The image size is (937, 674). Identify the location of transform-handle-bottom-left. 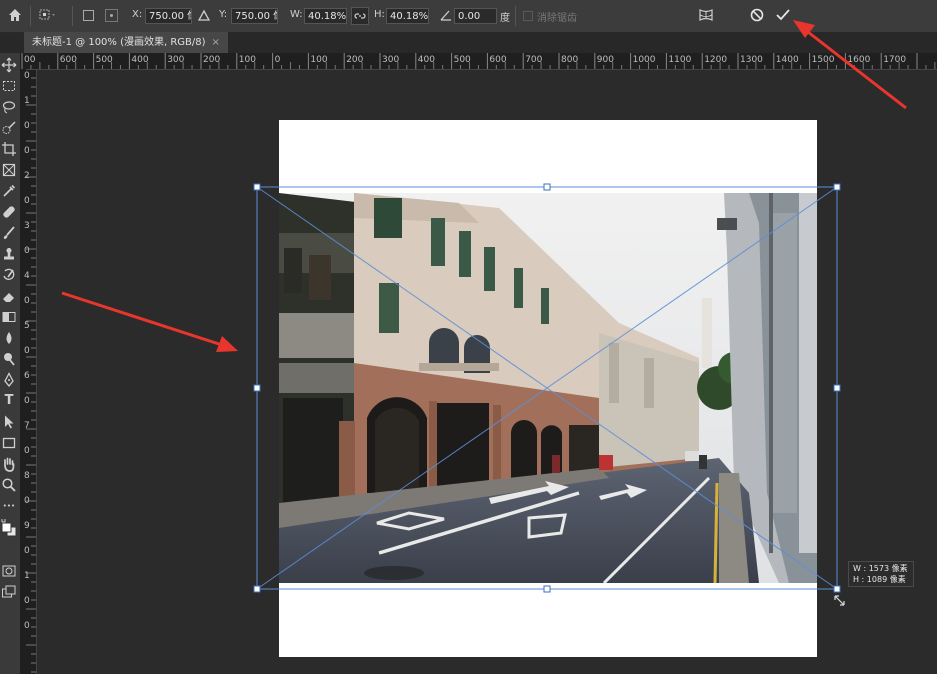
(257, 589).